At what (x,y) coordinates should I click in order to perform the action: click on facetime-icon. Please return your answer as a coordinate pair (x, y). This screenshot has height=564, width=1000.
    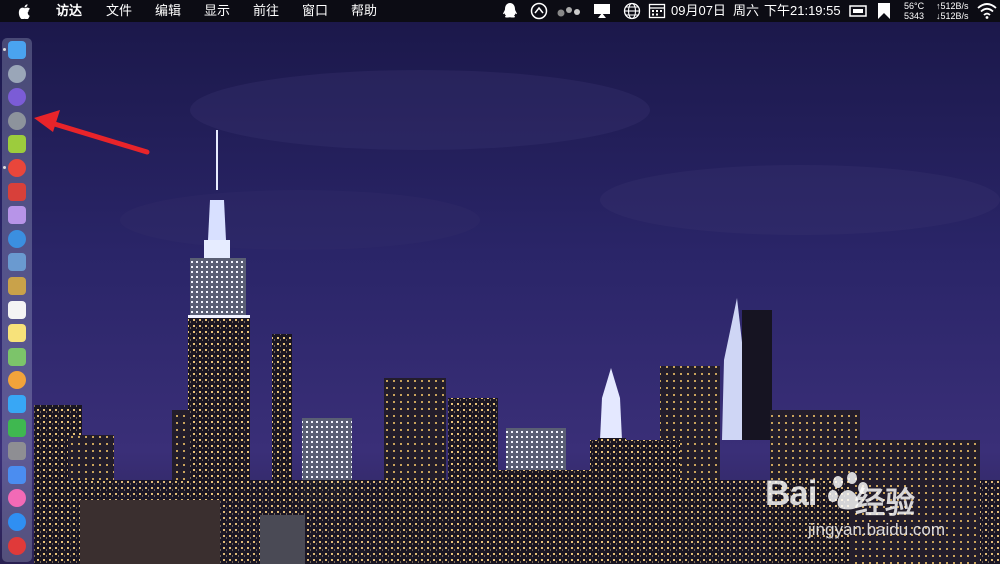
    Looking at the image, I should click on (17, 427).